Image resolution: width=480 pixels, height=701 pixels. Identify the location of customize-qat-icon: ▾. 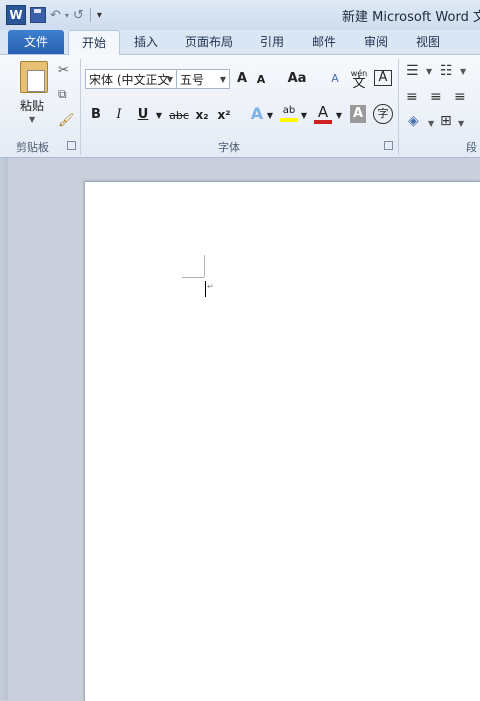
(99, 15).